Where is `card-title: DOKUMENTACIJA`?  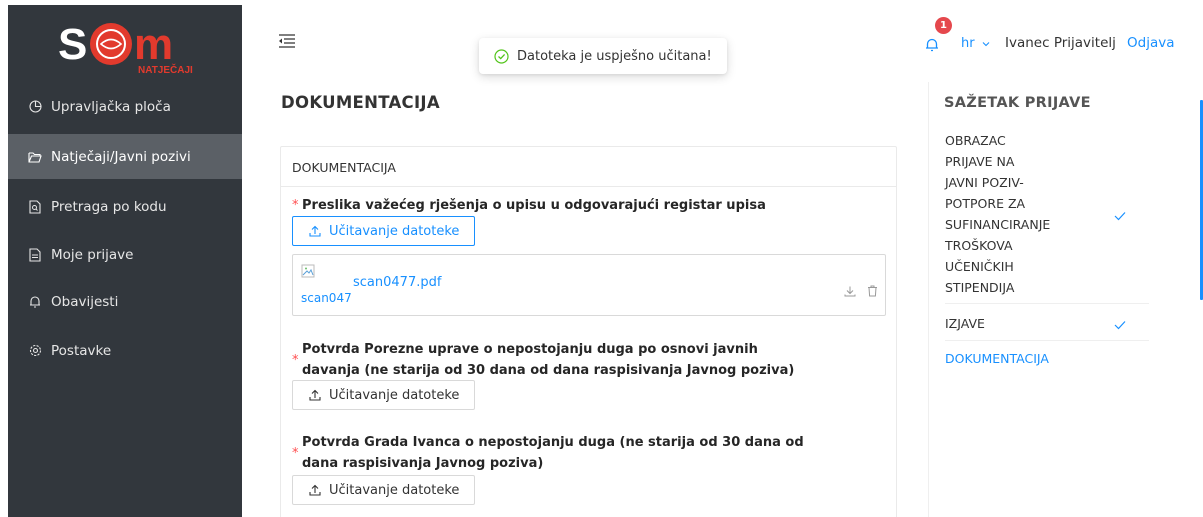
card-title: DOKUMENTACIJA is located at coordinates (588, 167).